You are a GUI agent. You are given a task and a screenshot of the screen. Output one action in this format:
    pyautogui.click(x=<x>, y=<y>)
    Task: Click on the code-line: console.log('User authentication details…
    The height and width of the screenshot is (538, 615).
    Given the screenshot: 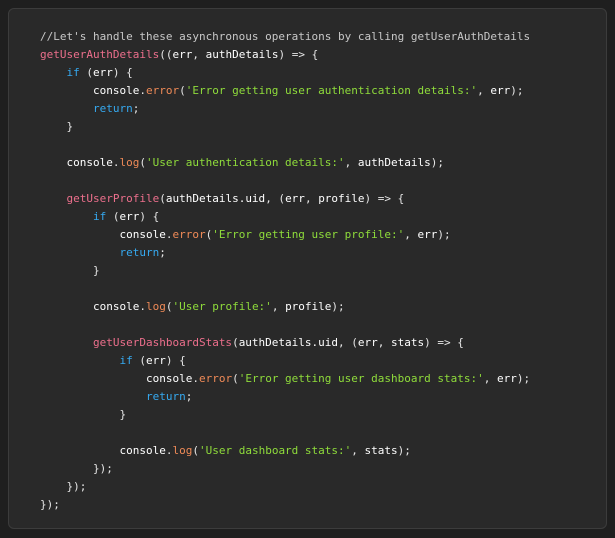 What is the action you would take?
    pyautogui.click(x=285, y=163)
    